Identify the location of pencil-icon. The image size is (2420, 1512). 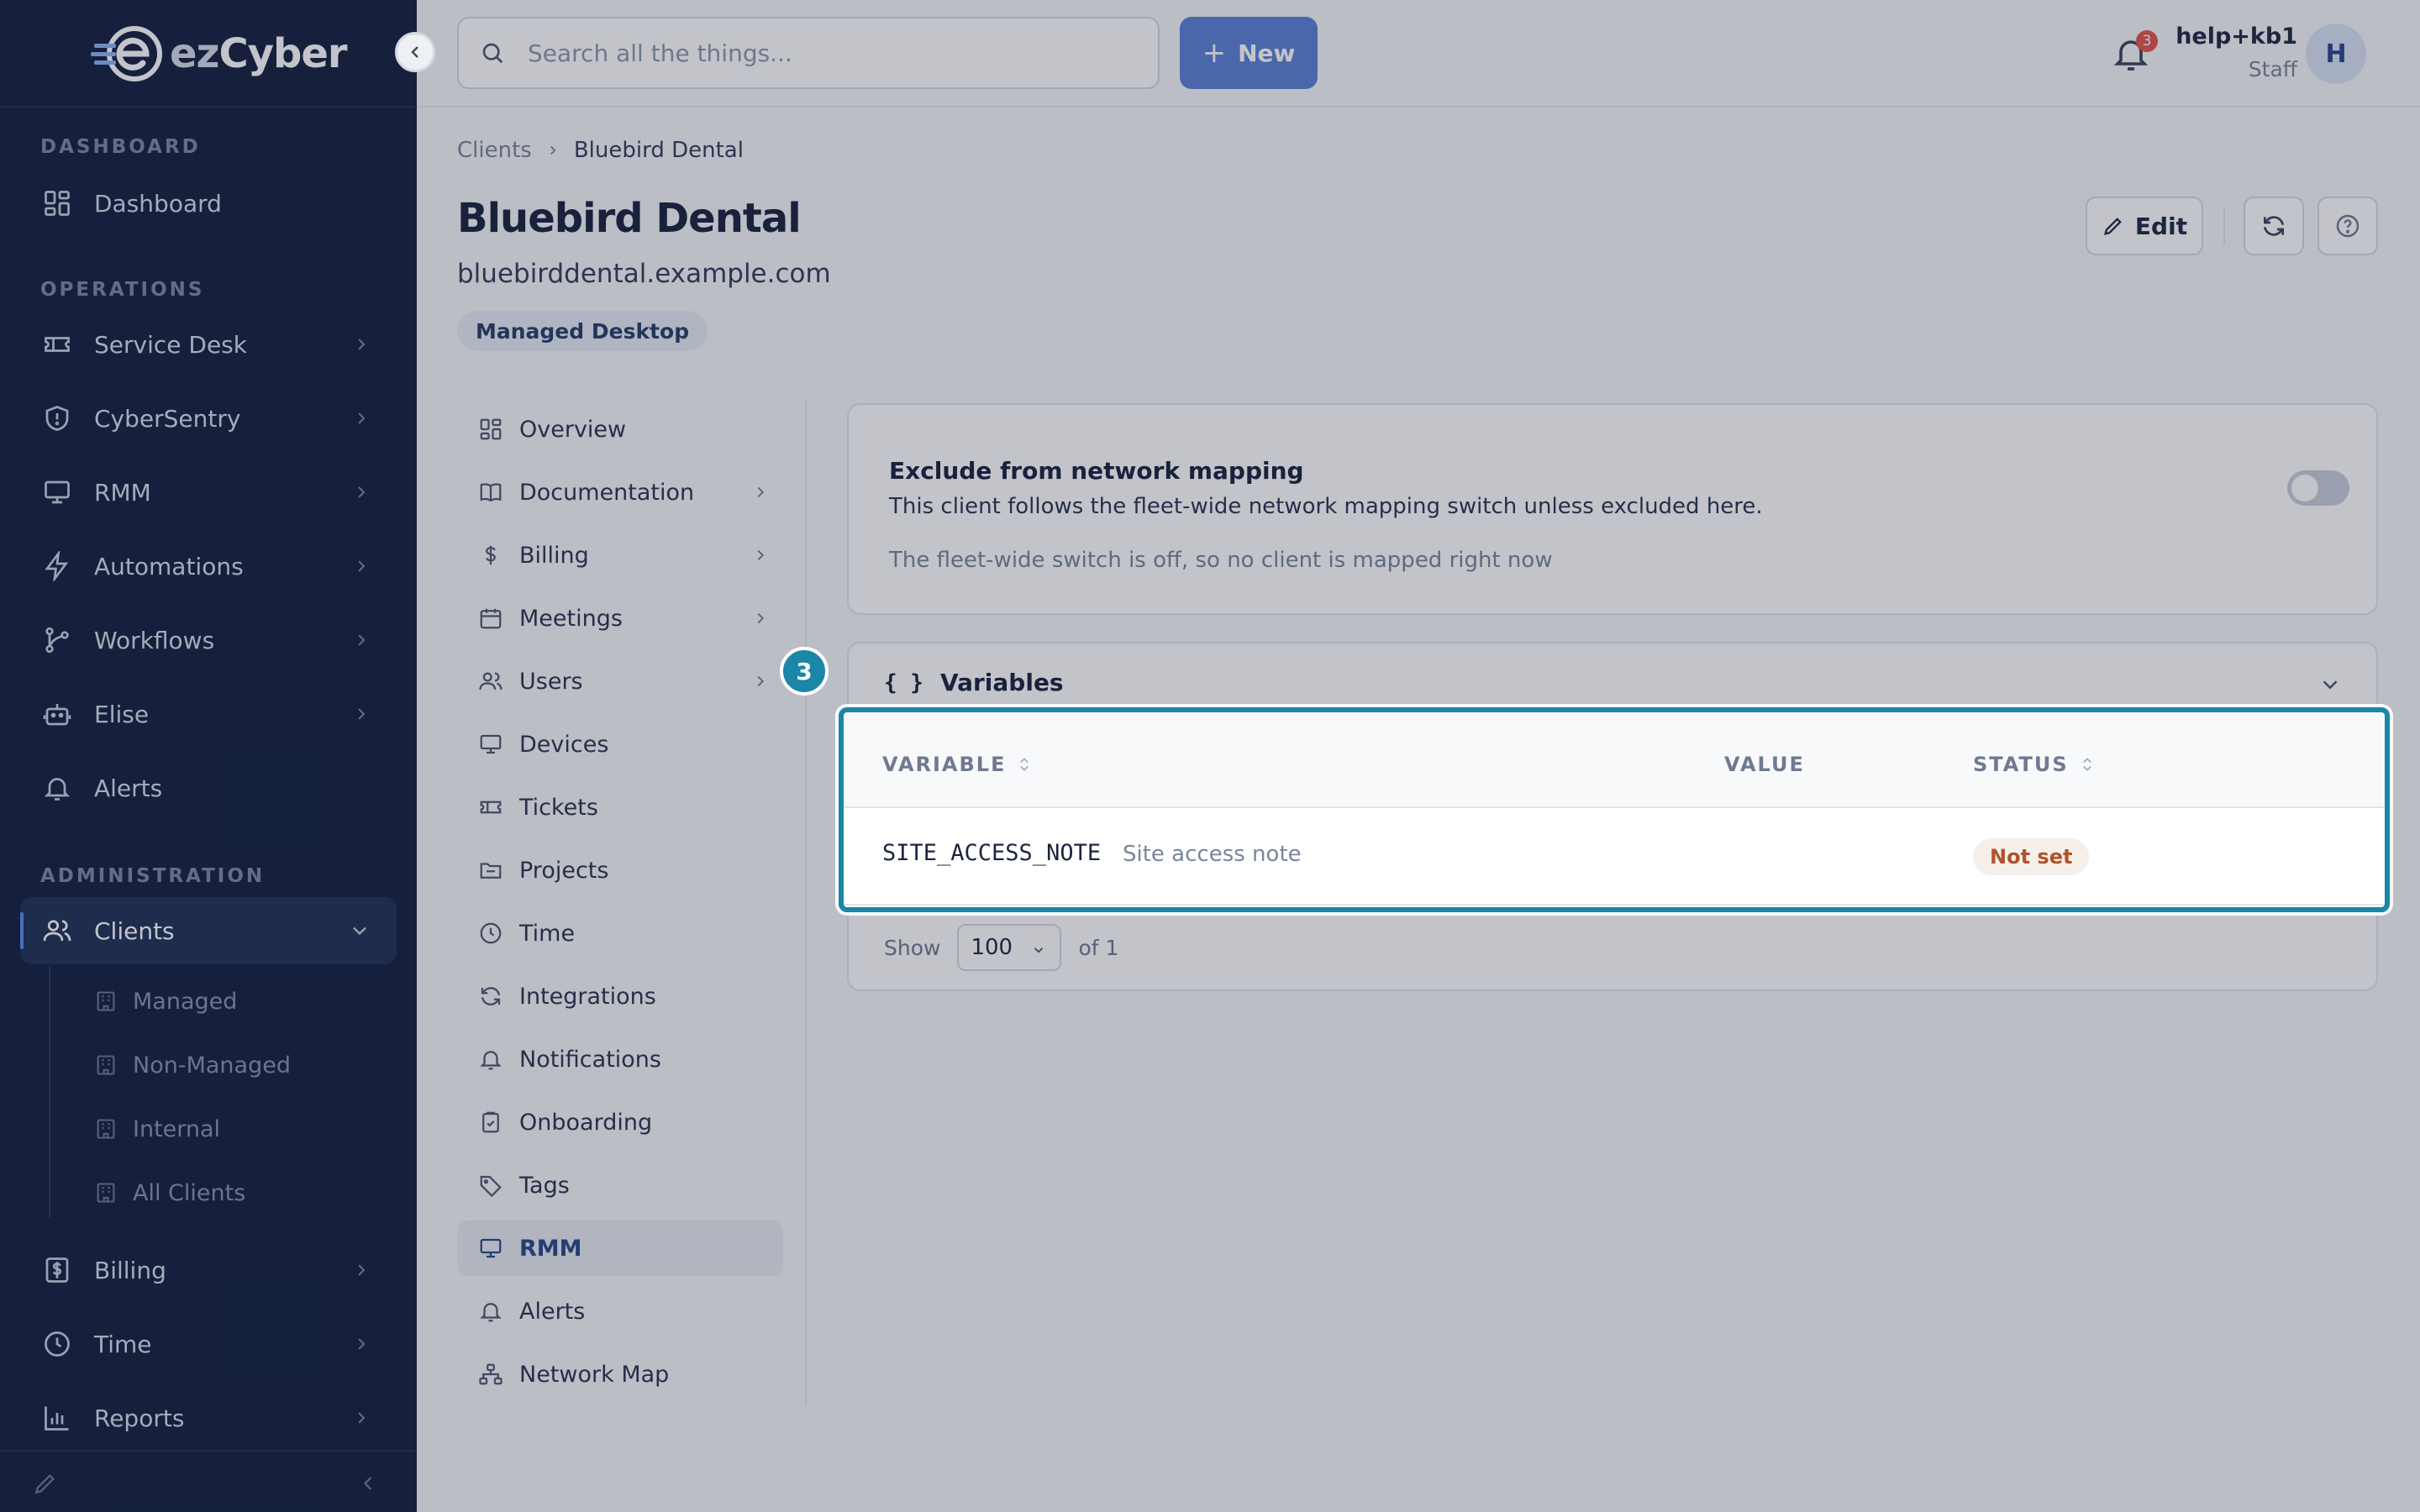
(45, 1483).